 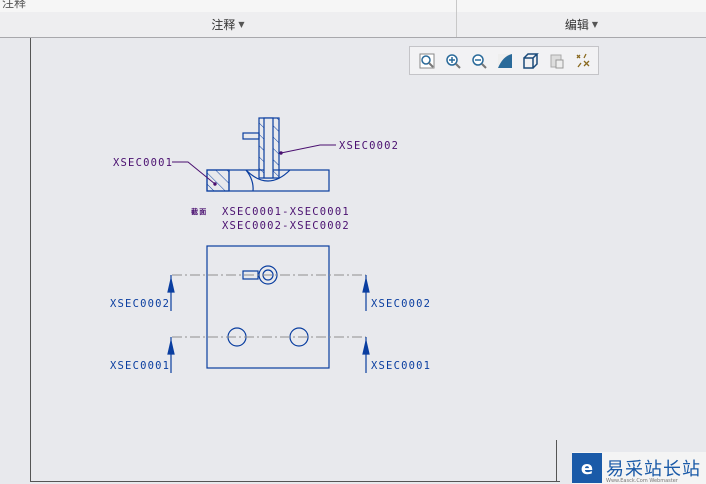 I want to click on cut-label-left-bottom: XSEC0001, so click(x=140, y=366).